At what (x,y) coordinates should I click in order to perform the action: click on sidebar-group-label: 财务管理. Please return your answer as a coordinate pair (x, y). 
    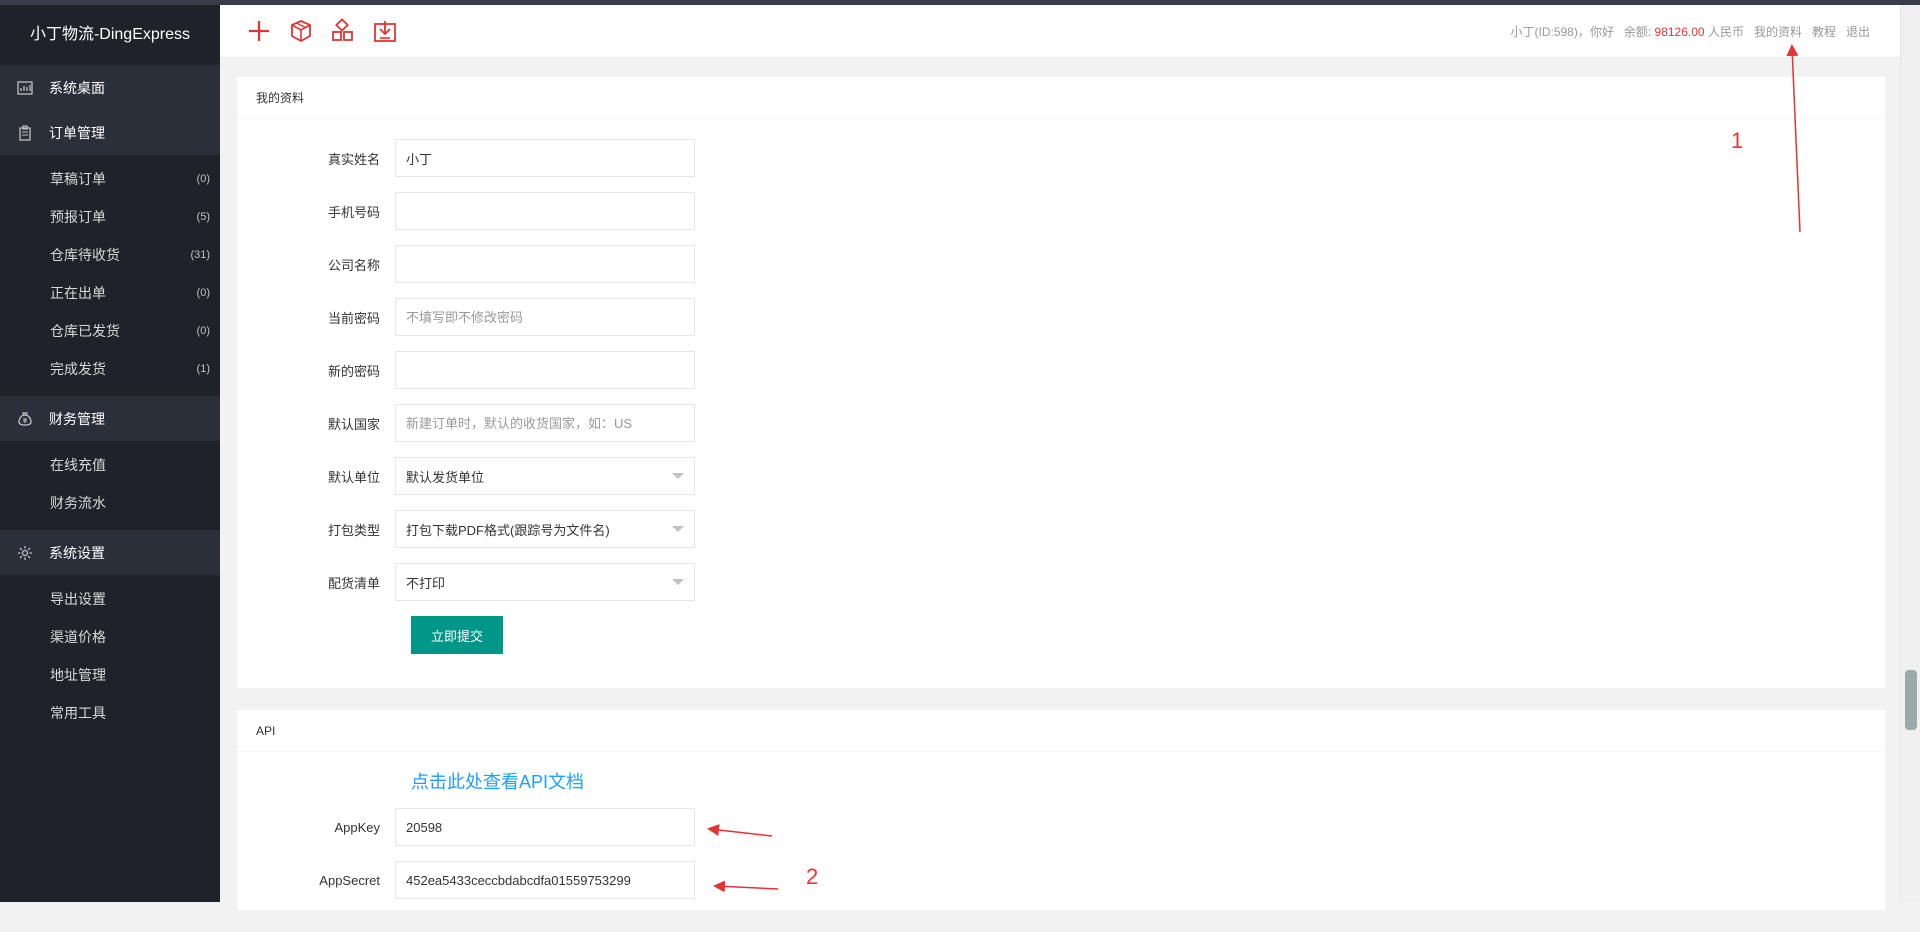
    Looking at the image, I should click on (77, 418).